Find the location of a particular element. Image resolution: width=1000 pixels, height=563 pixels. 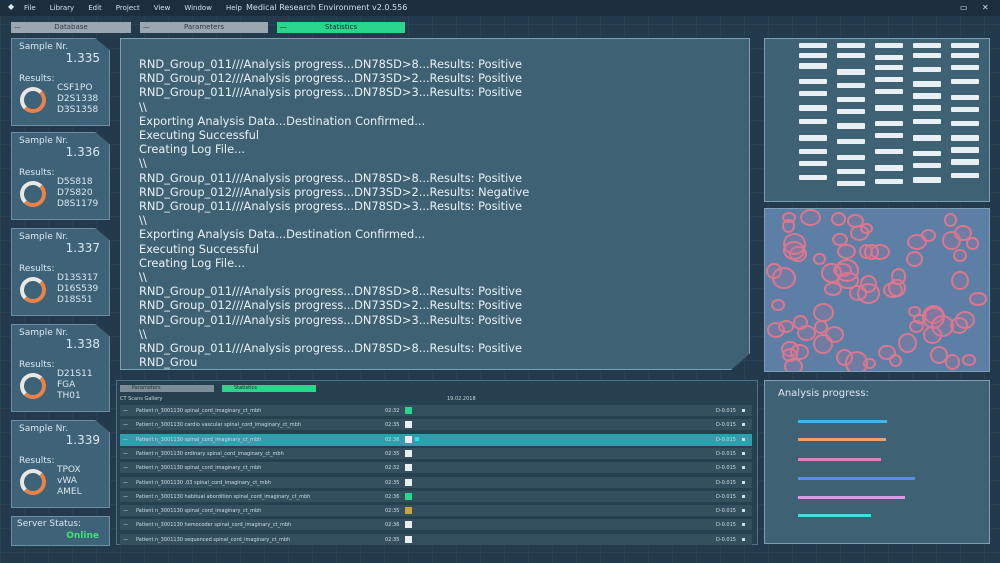

sample-card: Sample Nr. 1.338 Results: D21S11 FGA TH01 is located at coordinates (60, 368).